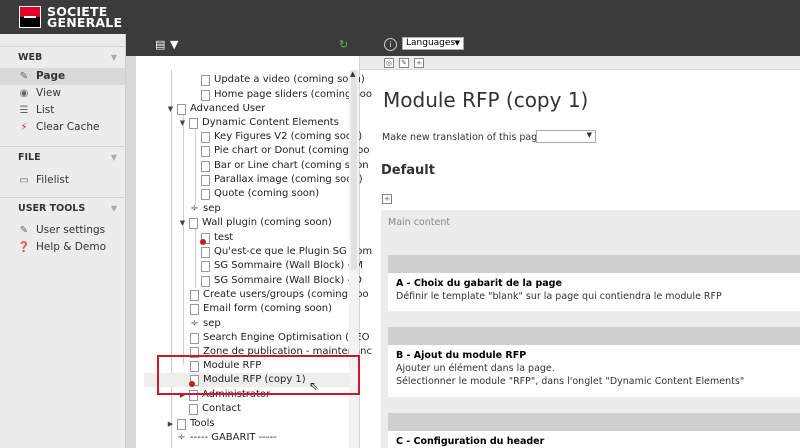 This screenshot has width=800, height=448. I want to click on tree-scrollbar-thumb, so click(354, 170).